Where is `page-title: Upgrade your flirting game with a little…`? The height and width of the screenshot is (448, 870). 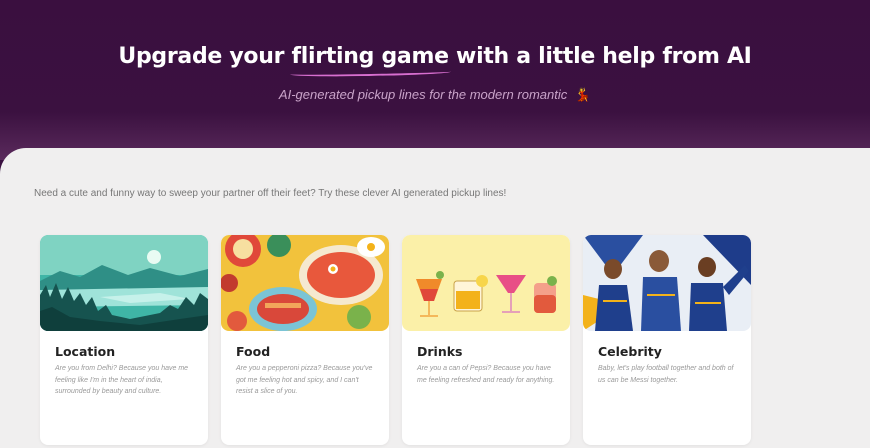 page-title: Upgrade your flirting game with a little… is located at coordinates (435, 56).